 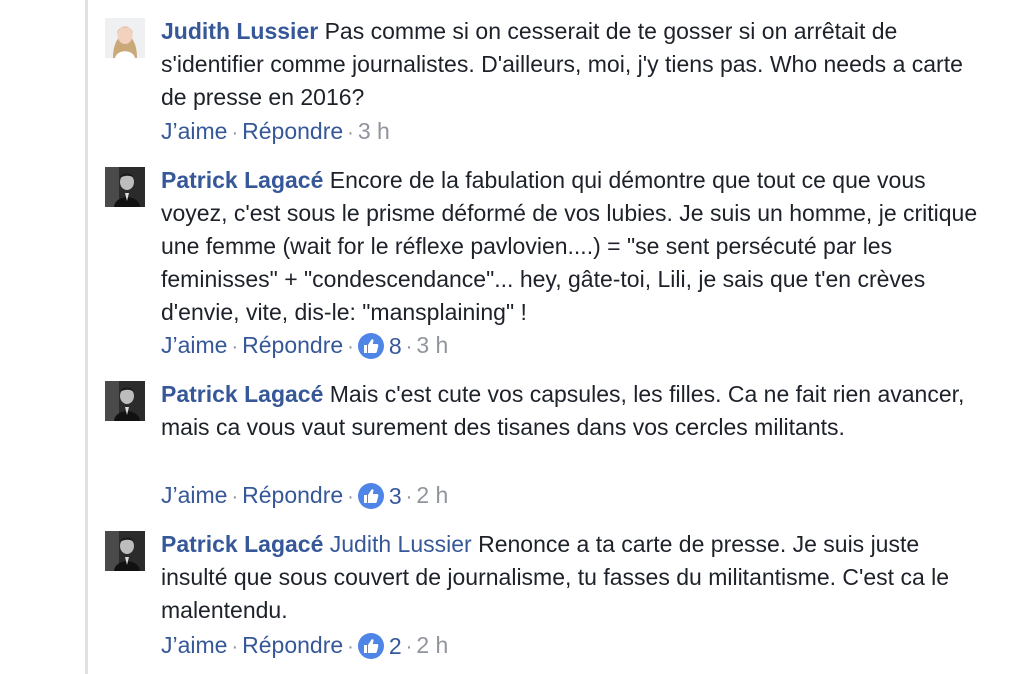 What do you see at coordinates (571, 345) in the screenshot?
I see `comment-actions: J’aime · Répondre · 8 · 3 h` at bounding box center [571, 345].